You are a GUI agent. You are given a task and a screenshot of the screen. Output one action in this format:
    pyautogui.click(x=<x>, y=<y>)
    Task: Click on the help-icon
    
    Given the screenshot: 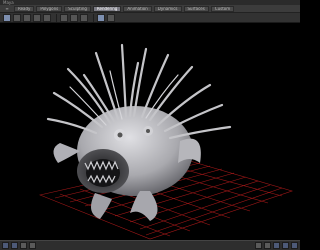 What is the action you would take?
    pyautogui.click(x=294, y=245)
    